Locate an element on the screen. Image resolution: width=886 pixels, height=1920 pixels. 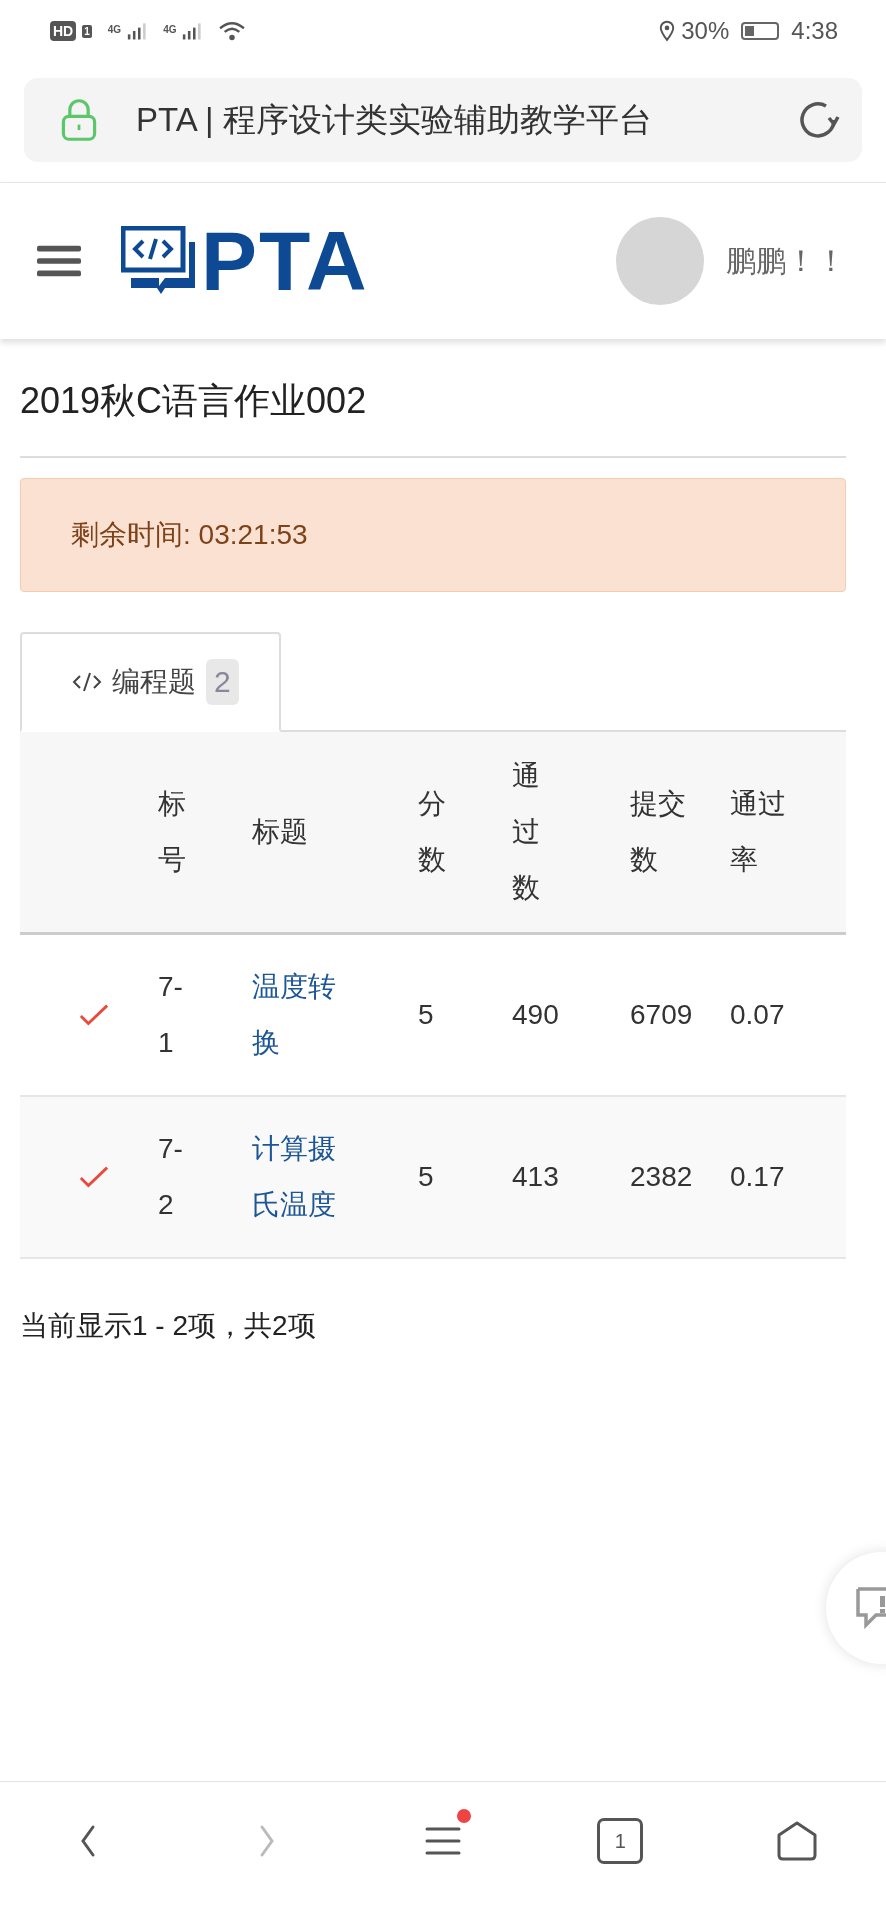
hd-badge: HD is located at coordinates (63, 31).